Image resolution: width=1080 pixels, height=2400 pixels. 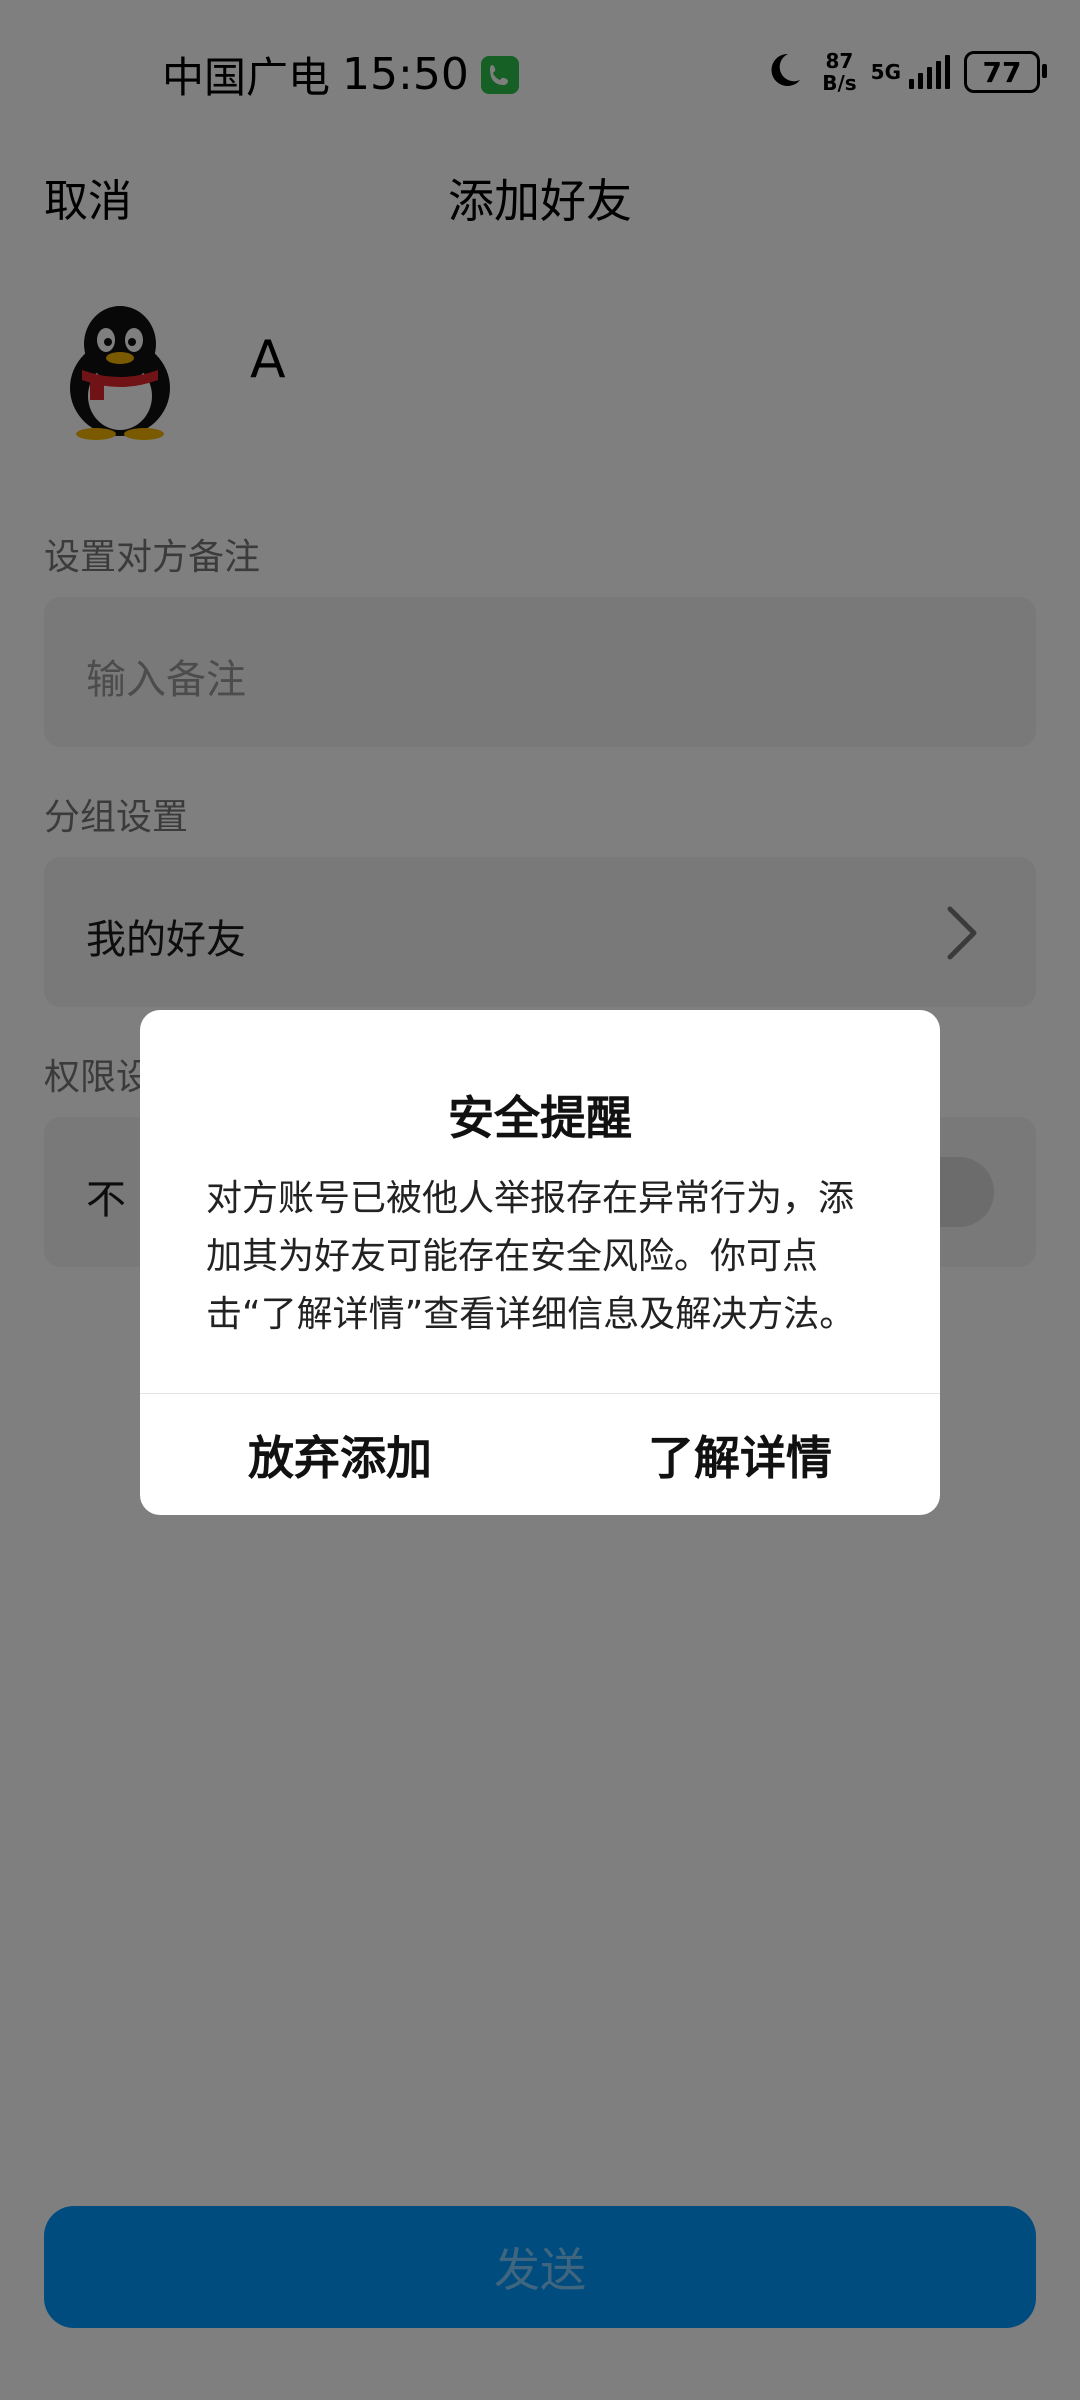 I want to click on abandon-add-button: 放弃添加, so click(x=340, y=1454).